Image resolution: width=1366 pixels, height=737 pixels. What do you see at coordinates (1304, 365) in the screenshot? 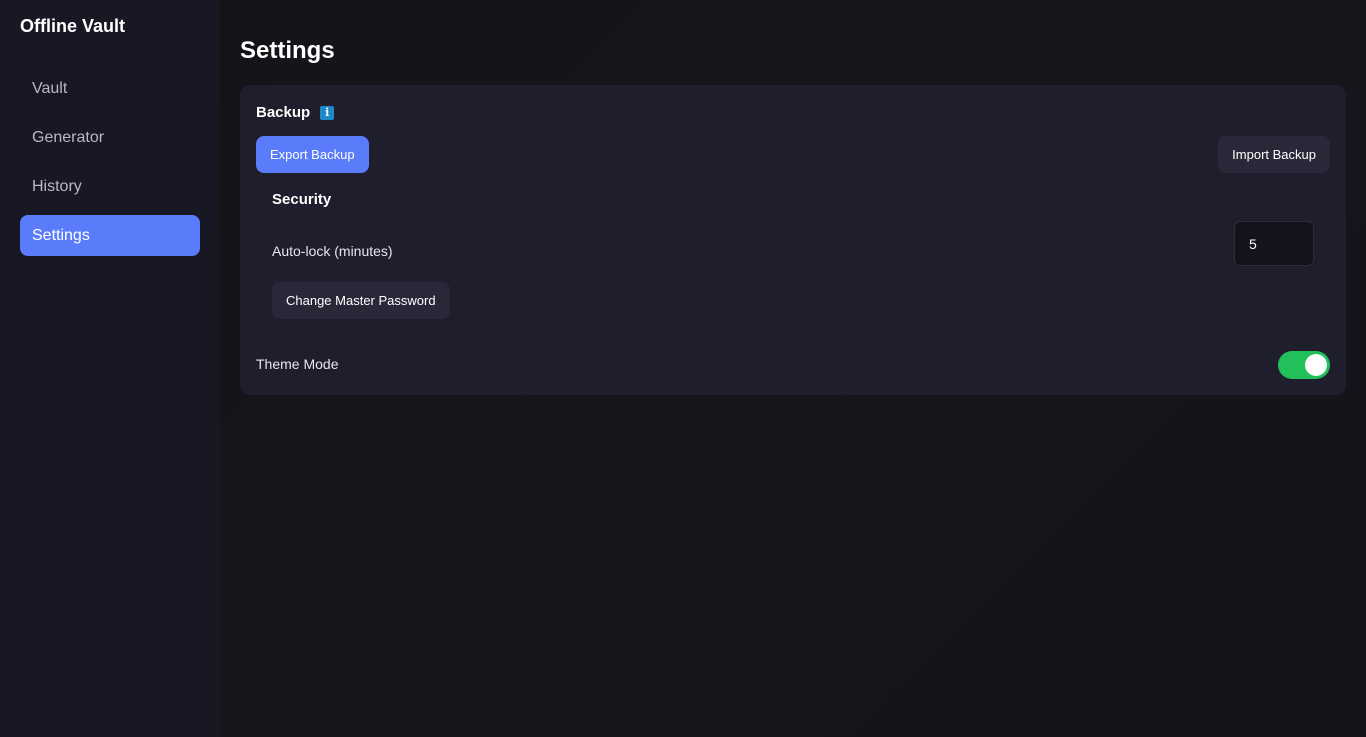
I see `theme-mode-toggle` at bounding box center [1304, 365].